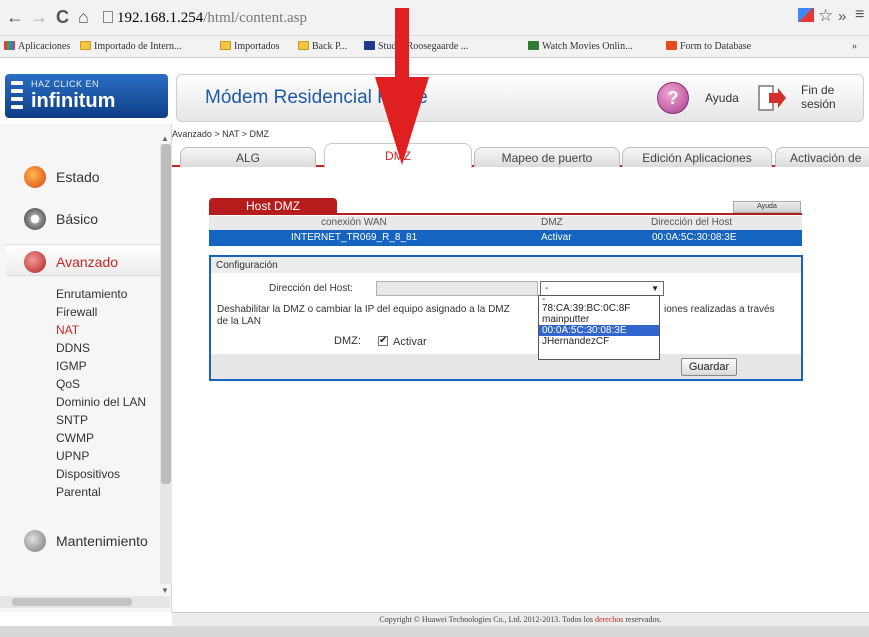 This screenshot has height=637, width=869. Describe the element at coordinates (35, 262) in the screenshot. I see `tools-icon` at that location.